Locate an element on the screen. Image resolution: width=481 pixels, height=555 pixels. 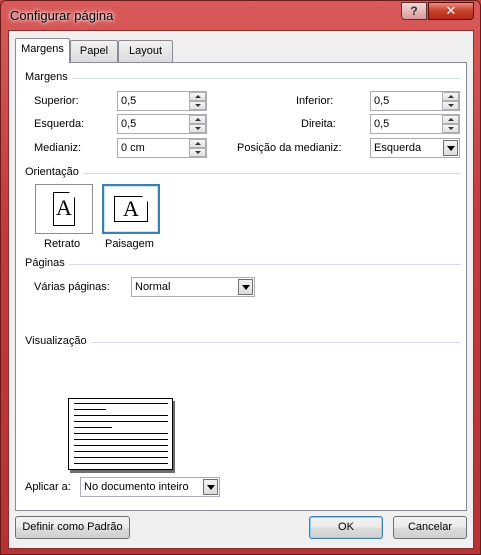
aplicar-a-select: No documento inteiro is located at coordinates (150, 487).